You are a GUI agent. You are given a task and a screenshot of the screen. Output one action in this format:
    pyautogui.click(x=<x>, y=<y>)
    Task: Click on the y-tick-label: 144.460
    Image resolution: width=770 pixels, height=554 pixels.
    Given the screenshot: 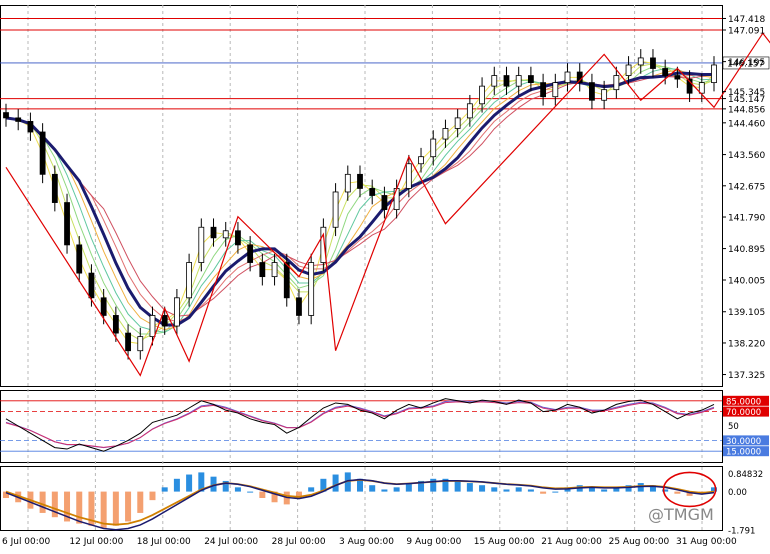 What is the action you would take?
    pyautogui.click(x=746, y=124)
    